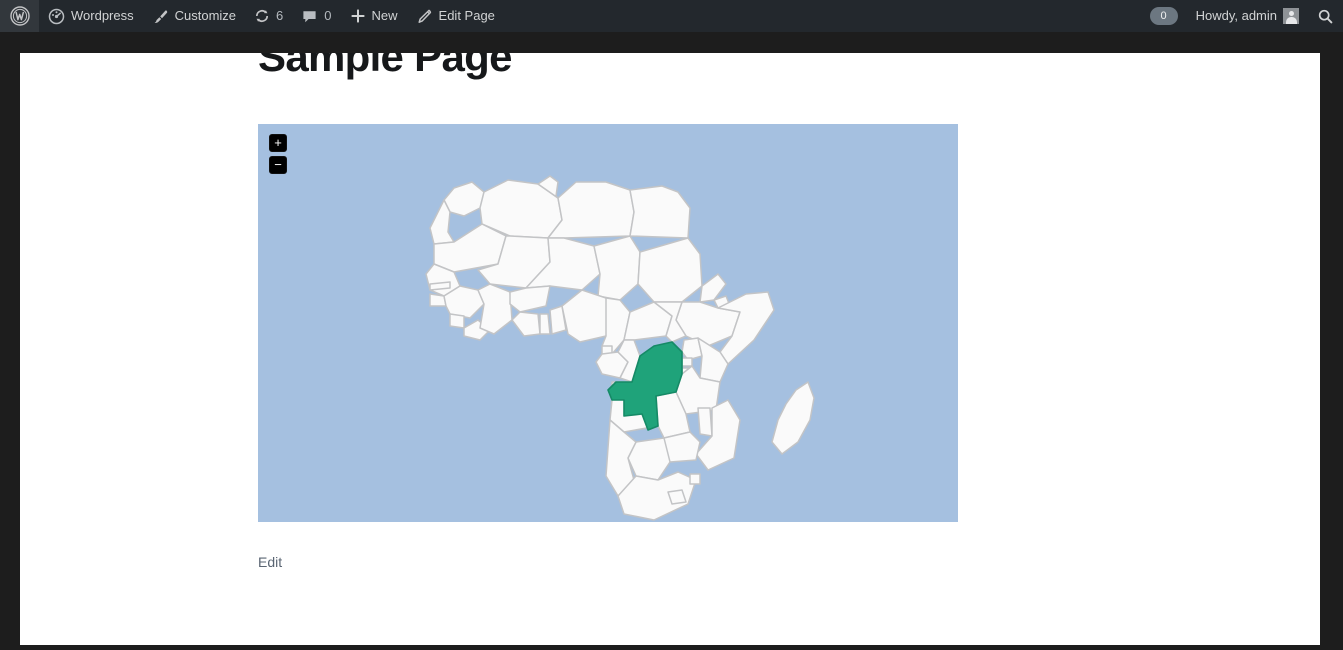 The width and height of the screenshot is (1343, 650). Describe the element at coordinates (1236, 15) in the screenshot. I see `account-greeting-label: Howdy, admin` at that location.